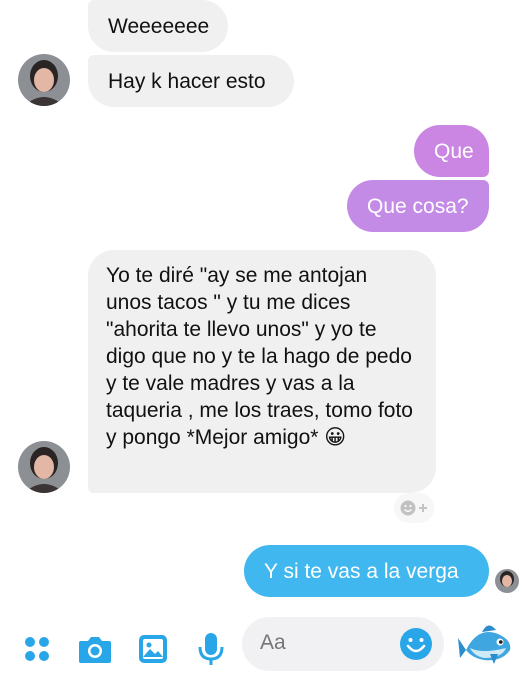 The image size is (524, 681). I want to click on message-input-container, so click(343, 644).